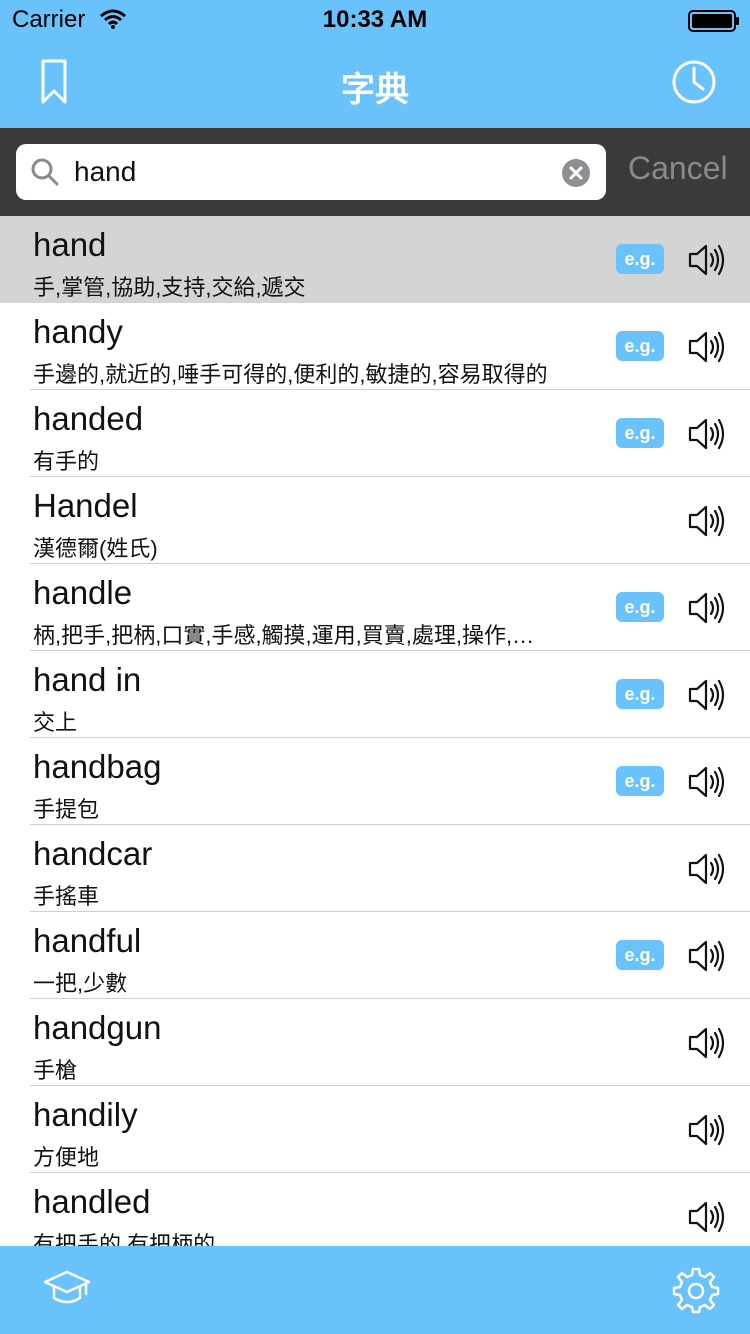 The image size is (750, 1334). Describe the element at coordinates (375, 520) in the screenshot. I see `result-row: Handel 漢德爾(姓氏)` at that location.